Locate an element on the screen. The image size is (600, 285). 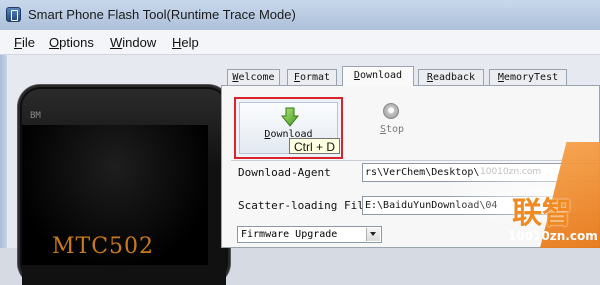
chevron-down-icon is located at coordinates (373, 234).